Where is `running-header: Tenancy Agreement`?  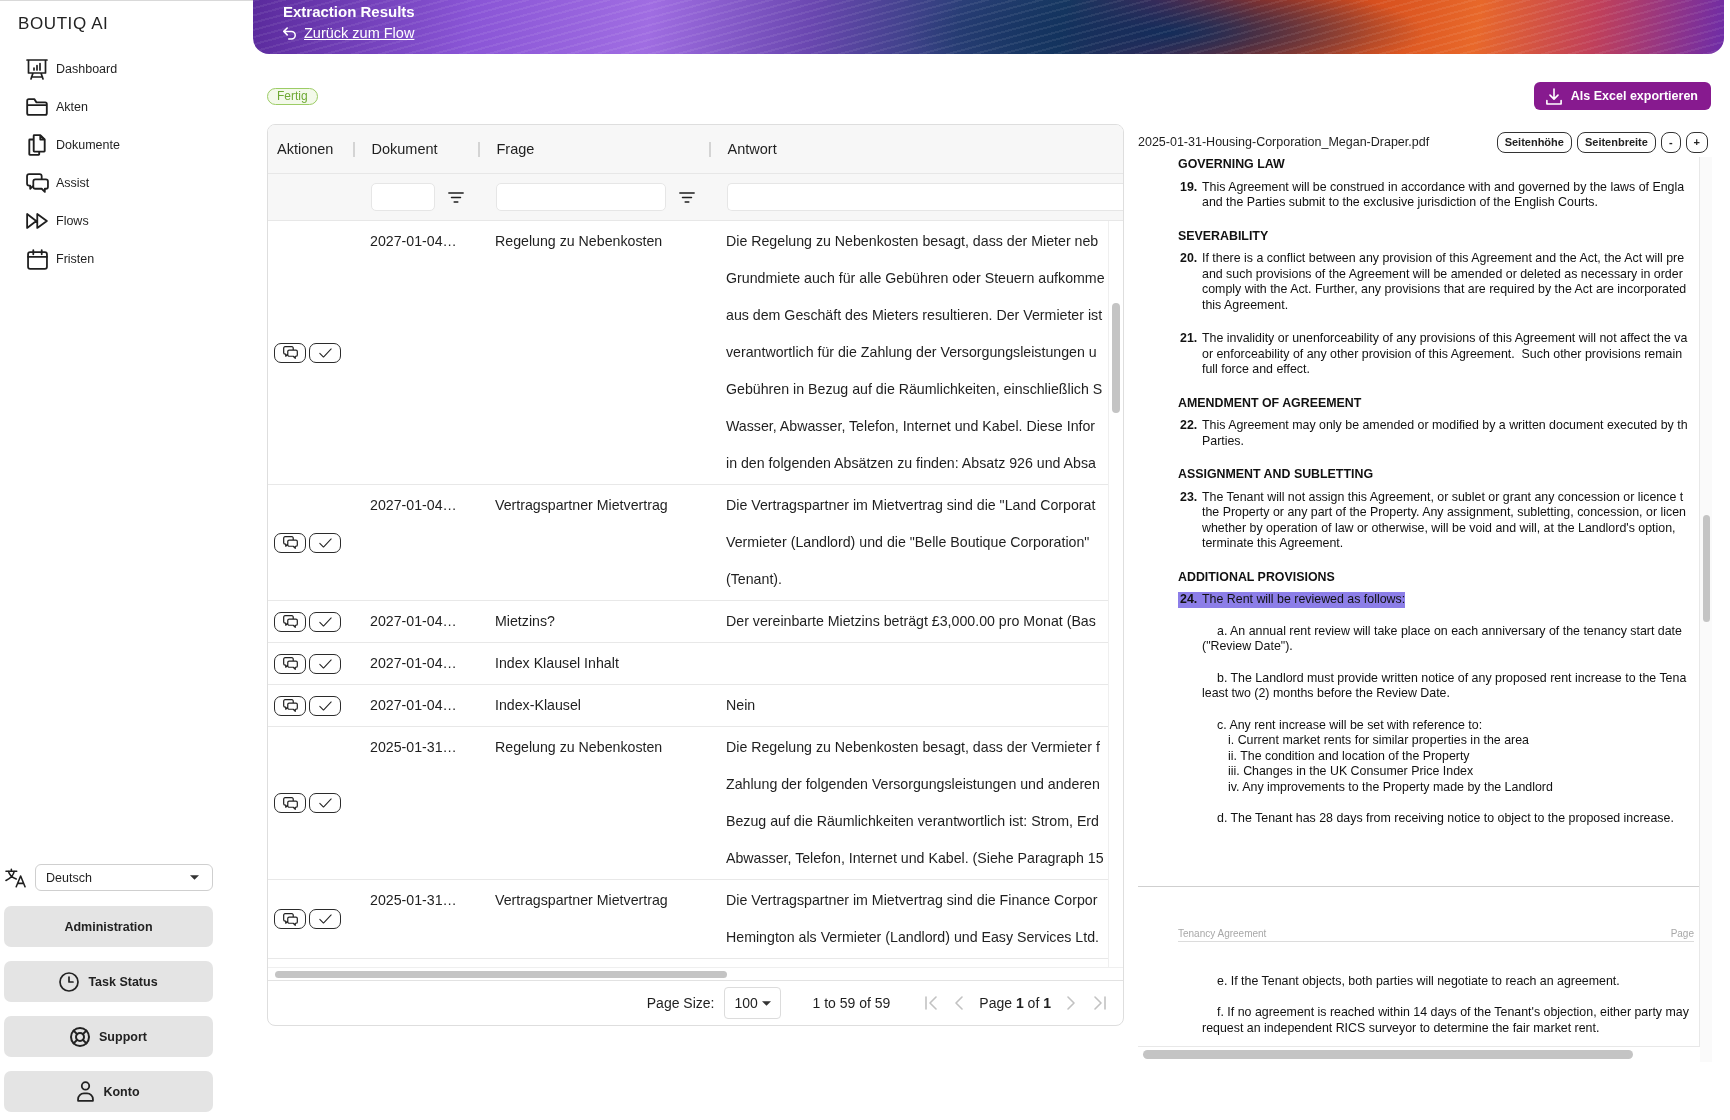
running-header: Tenancy Agreement is located at coordinates (1222, 933).